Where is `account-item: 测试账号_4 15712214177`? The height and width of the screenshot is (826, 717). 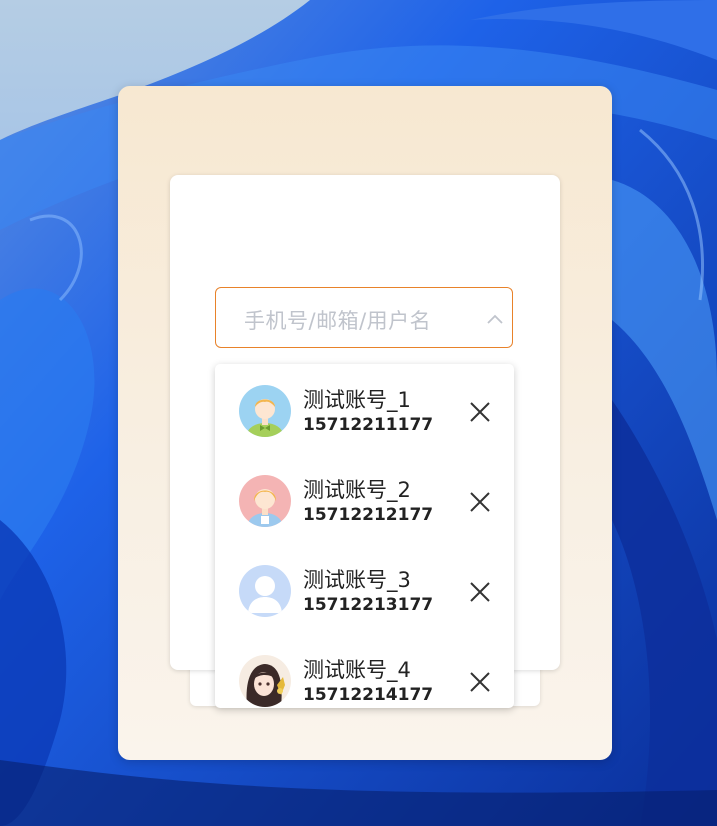
account-item: 测试账号_4 15712214177 is located at coordinates (364, 671).